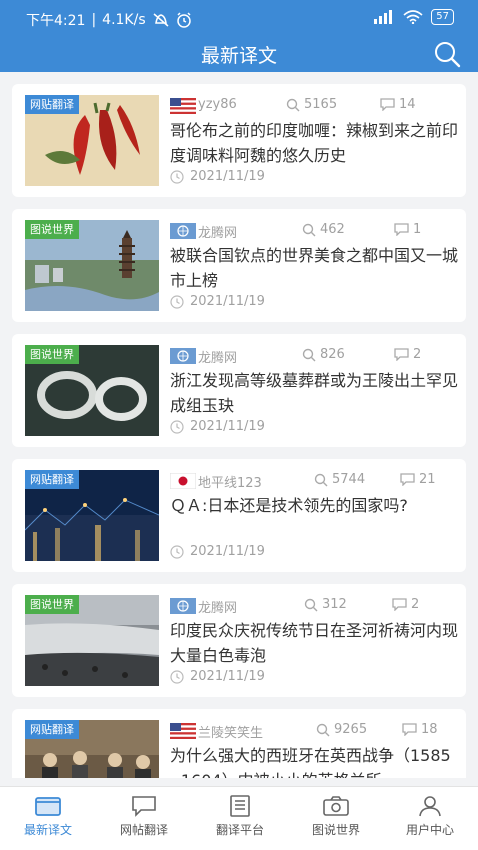 Image resolution: width=478 pixels, height=850 pixels. I want to click on view-count: 826, so click(332, 354).